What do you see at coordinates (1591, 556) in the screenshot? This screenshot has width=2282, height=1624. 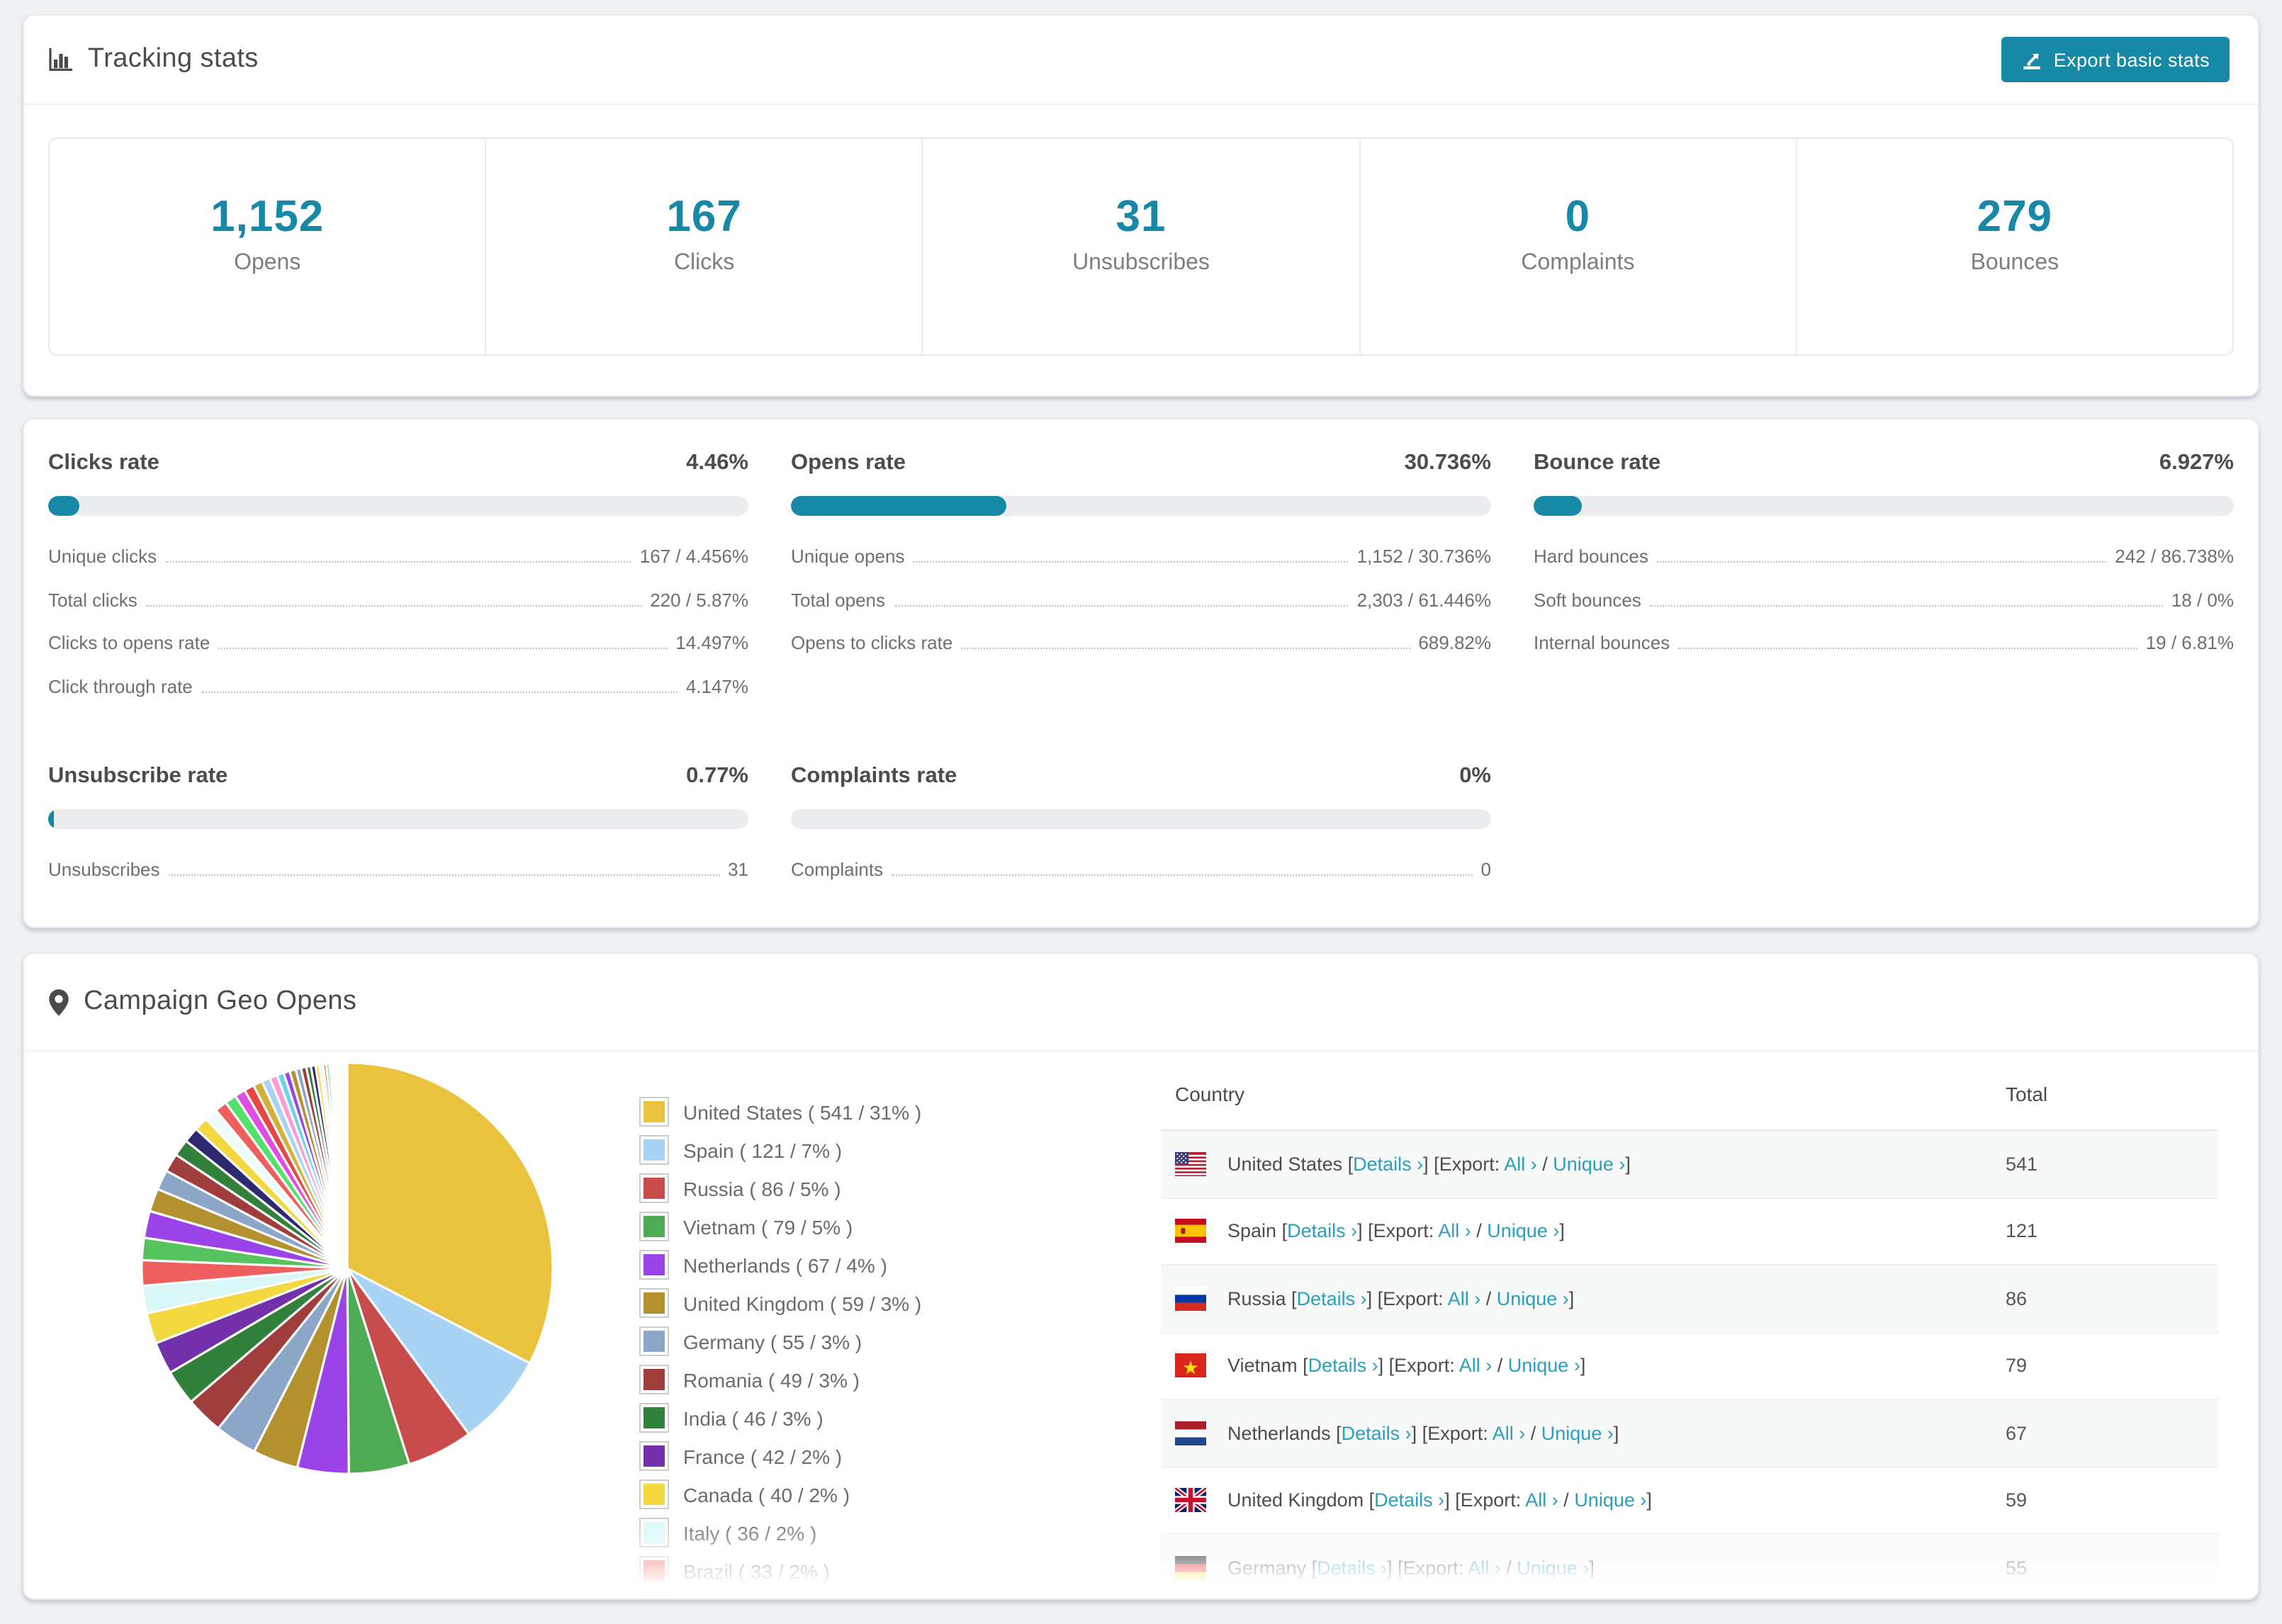 I see `rate-row-label: Hard bounces` at bounding box center [1591, 556].